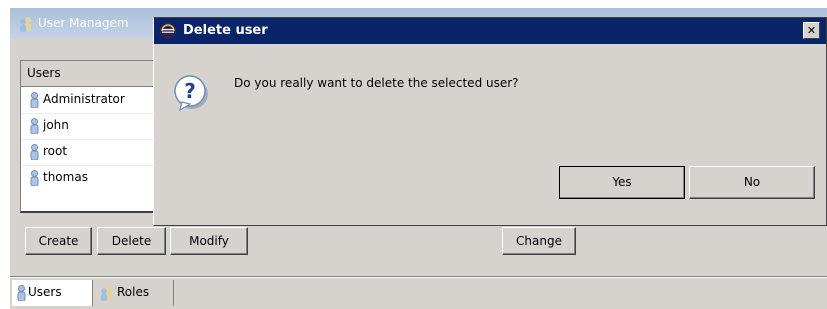 The image size is (827, 309). What do you see at coordinates (539, 241) in the screenshot?
I see `change-button: Change` at bounding box center [539, 241].